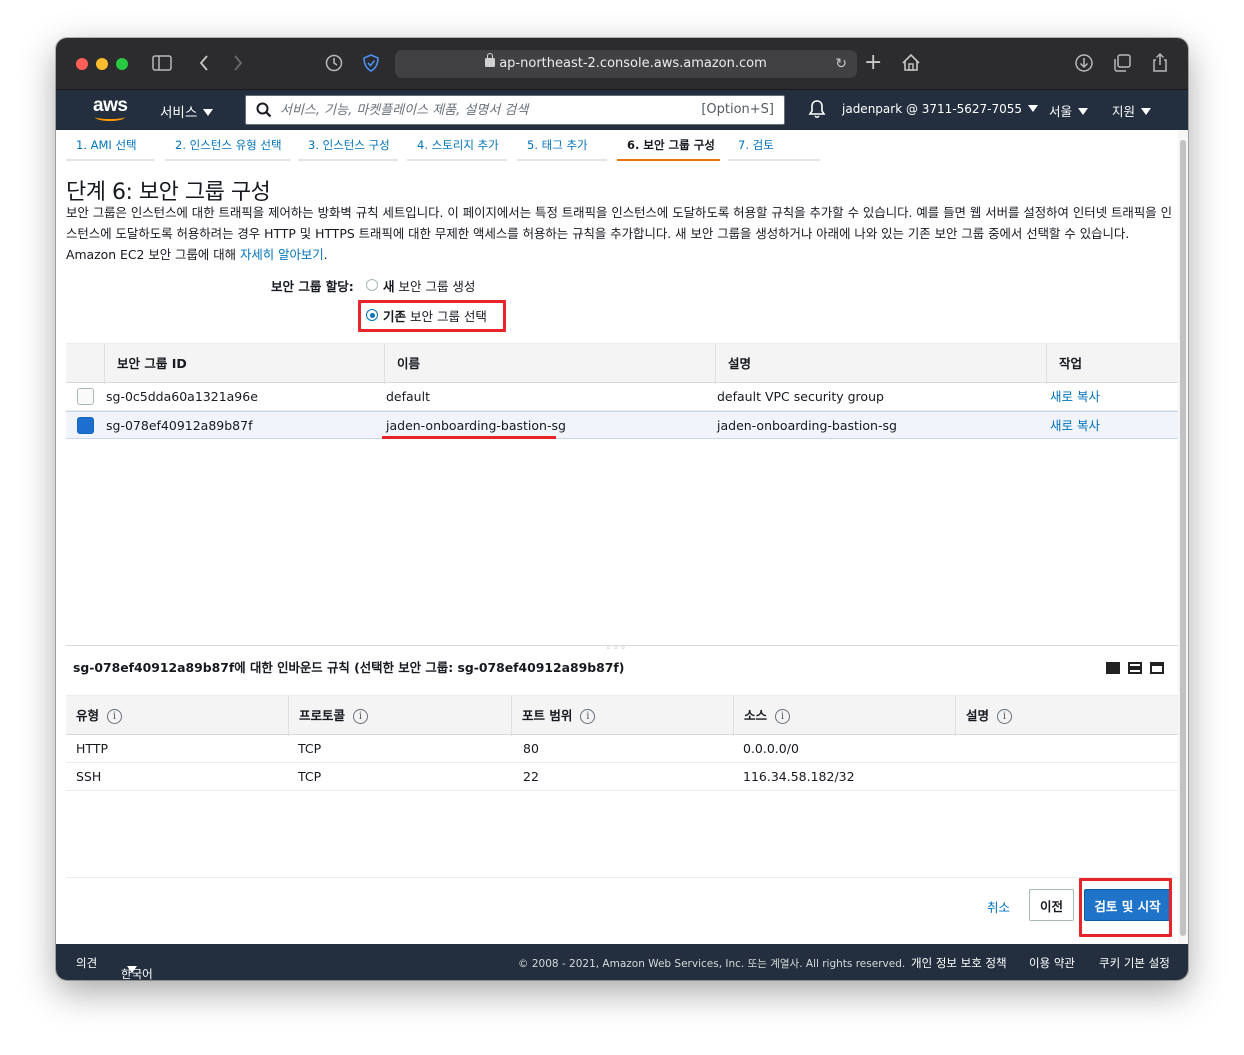  I want to click on previous-button: 이전, so click(1051, 905).